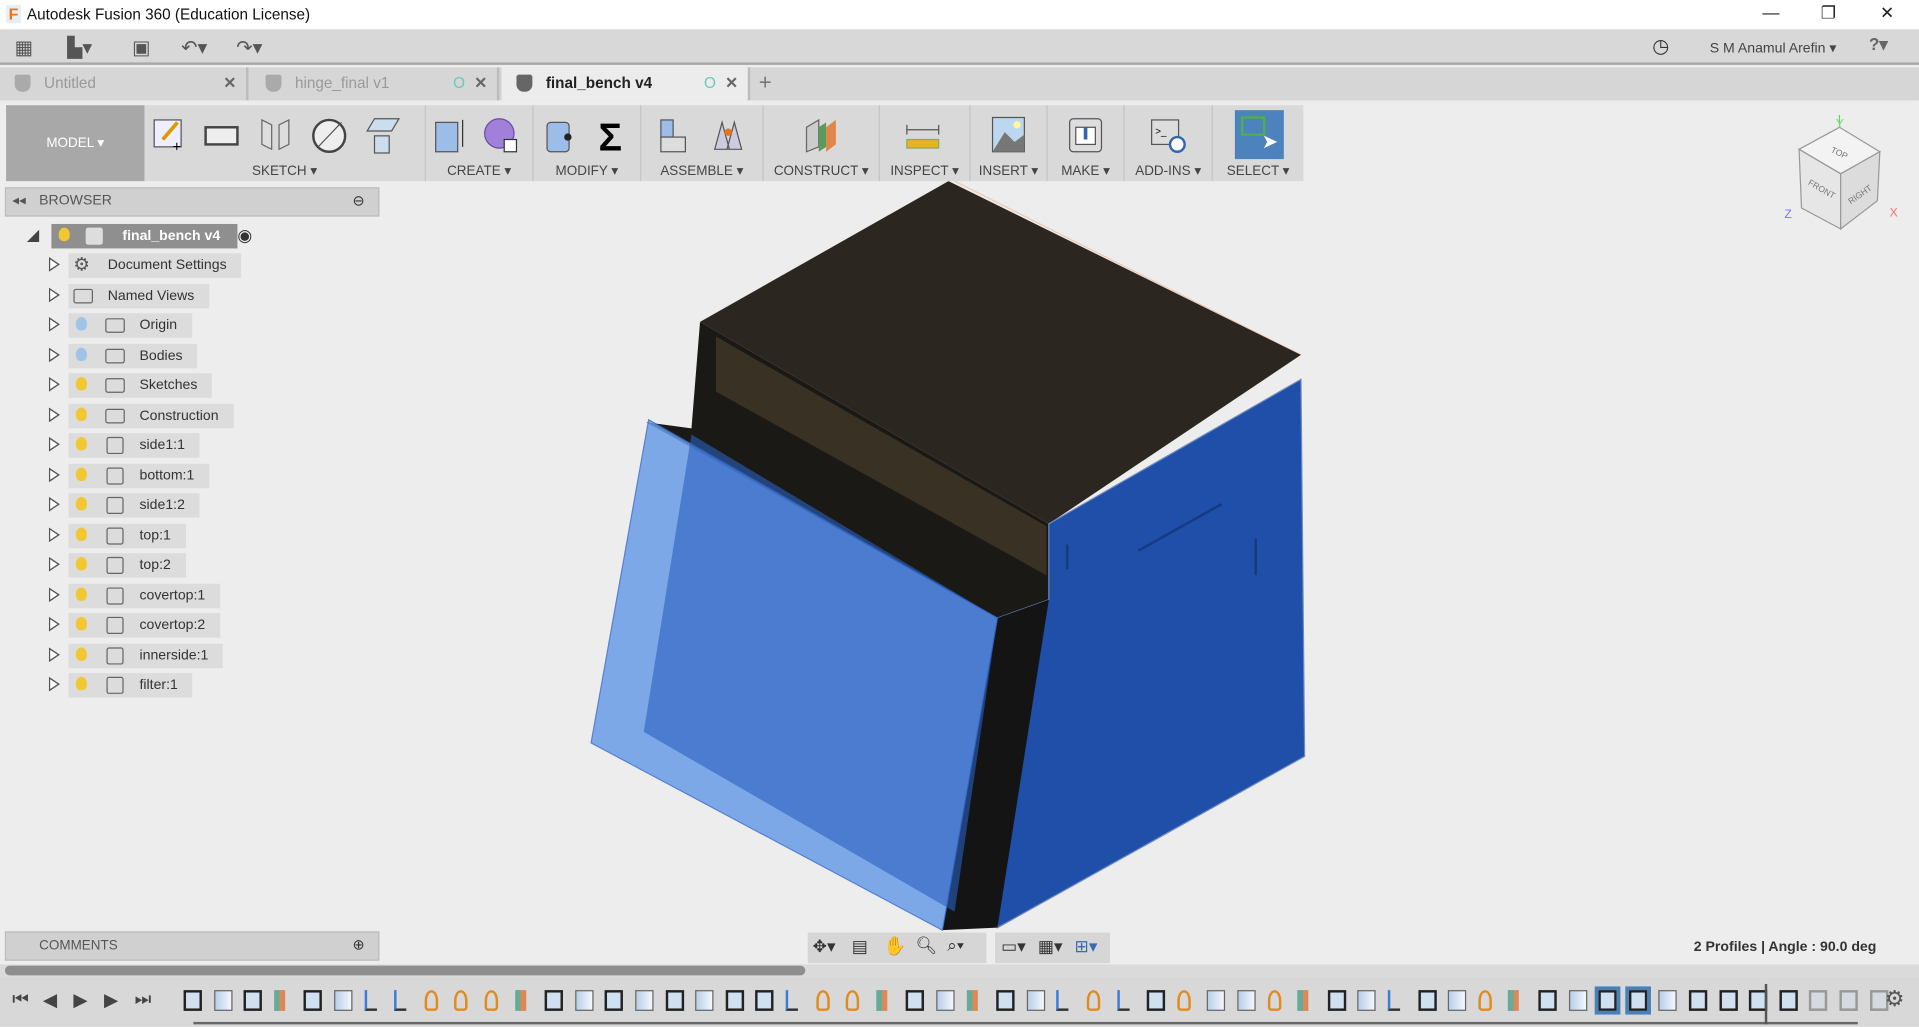 Image resolution: width=1919 pixels, height=1027 pixels. I want to click on add-ins-group: >_ ADD-INS ▾, so click(1169, 143).